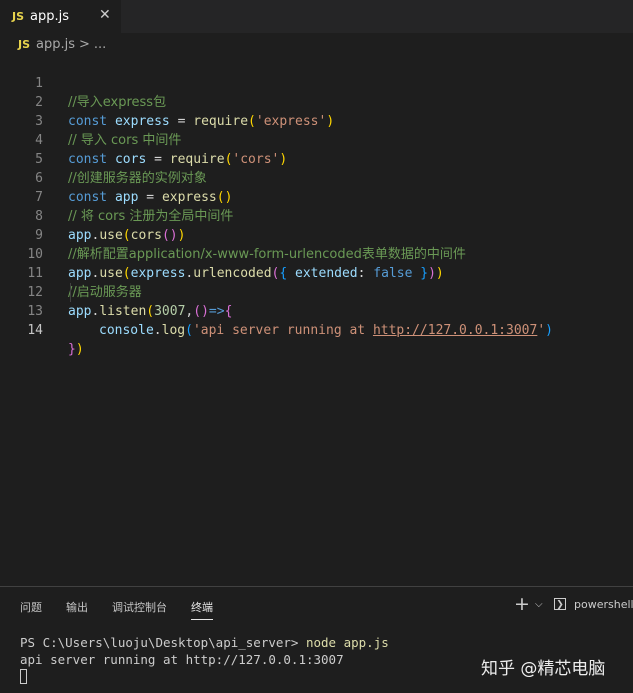  Describe the element at coordinates (84, 44) in the screenshot. I see `chevron-right-icon: >` at that location.